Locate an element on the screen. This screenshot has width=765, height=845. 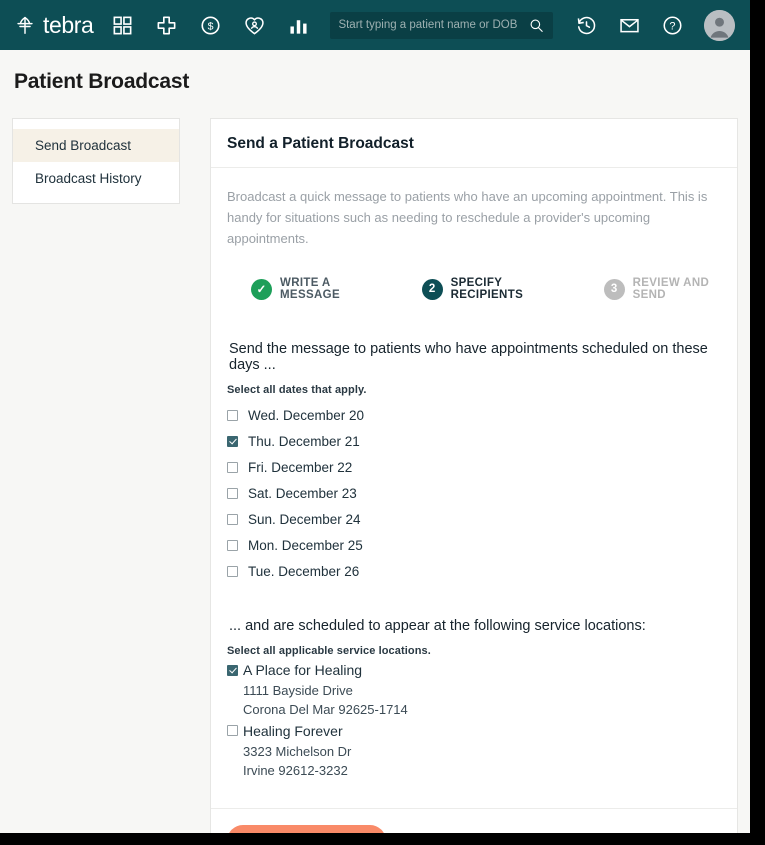
search-input is located at coordinates (433, 25).